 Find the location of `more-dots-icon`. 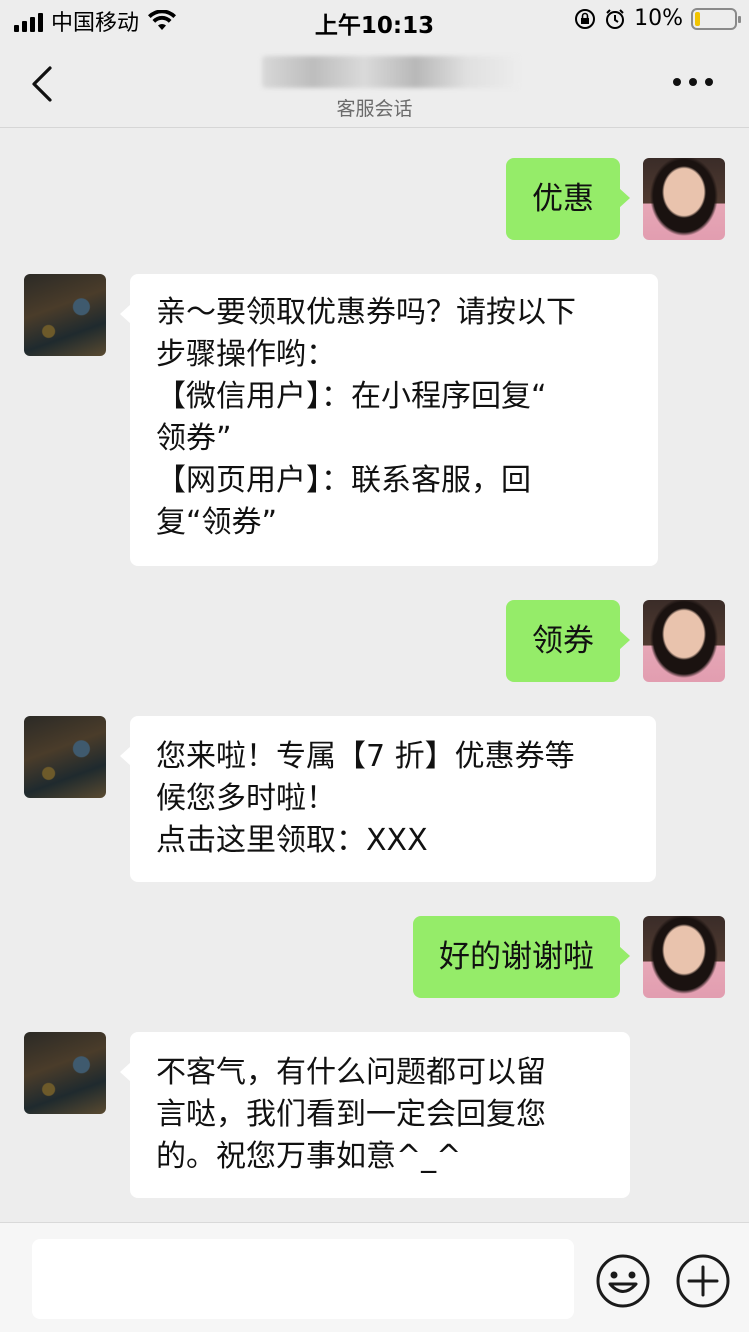

more-dots-icon is located at coordinates (693, 82).